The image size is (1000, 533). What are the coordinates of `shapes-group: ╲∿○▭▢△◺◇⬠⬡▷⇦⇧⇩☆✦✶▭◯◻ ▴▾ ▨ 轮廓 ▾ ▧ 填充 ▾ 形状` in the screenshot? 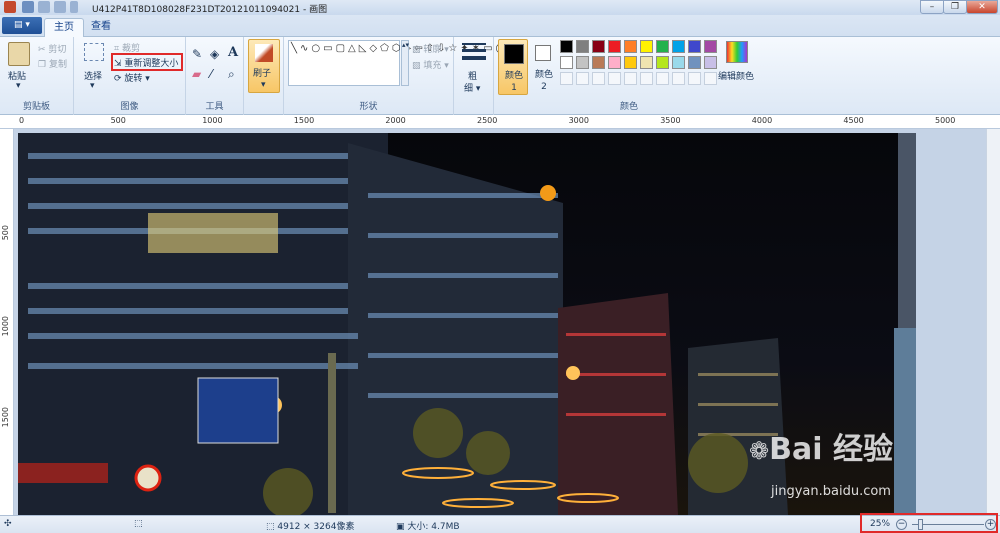 It's located at (401, 76).